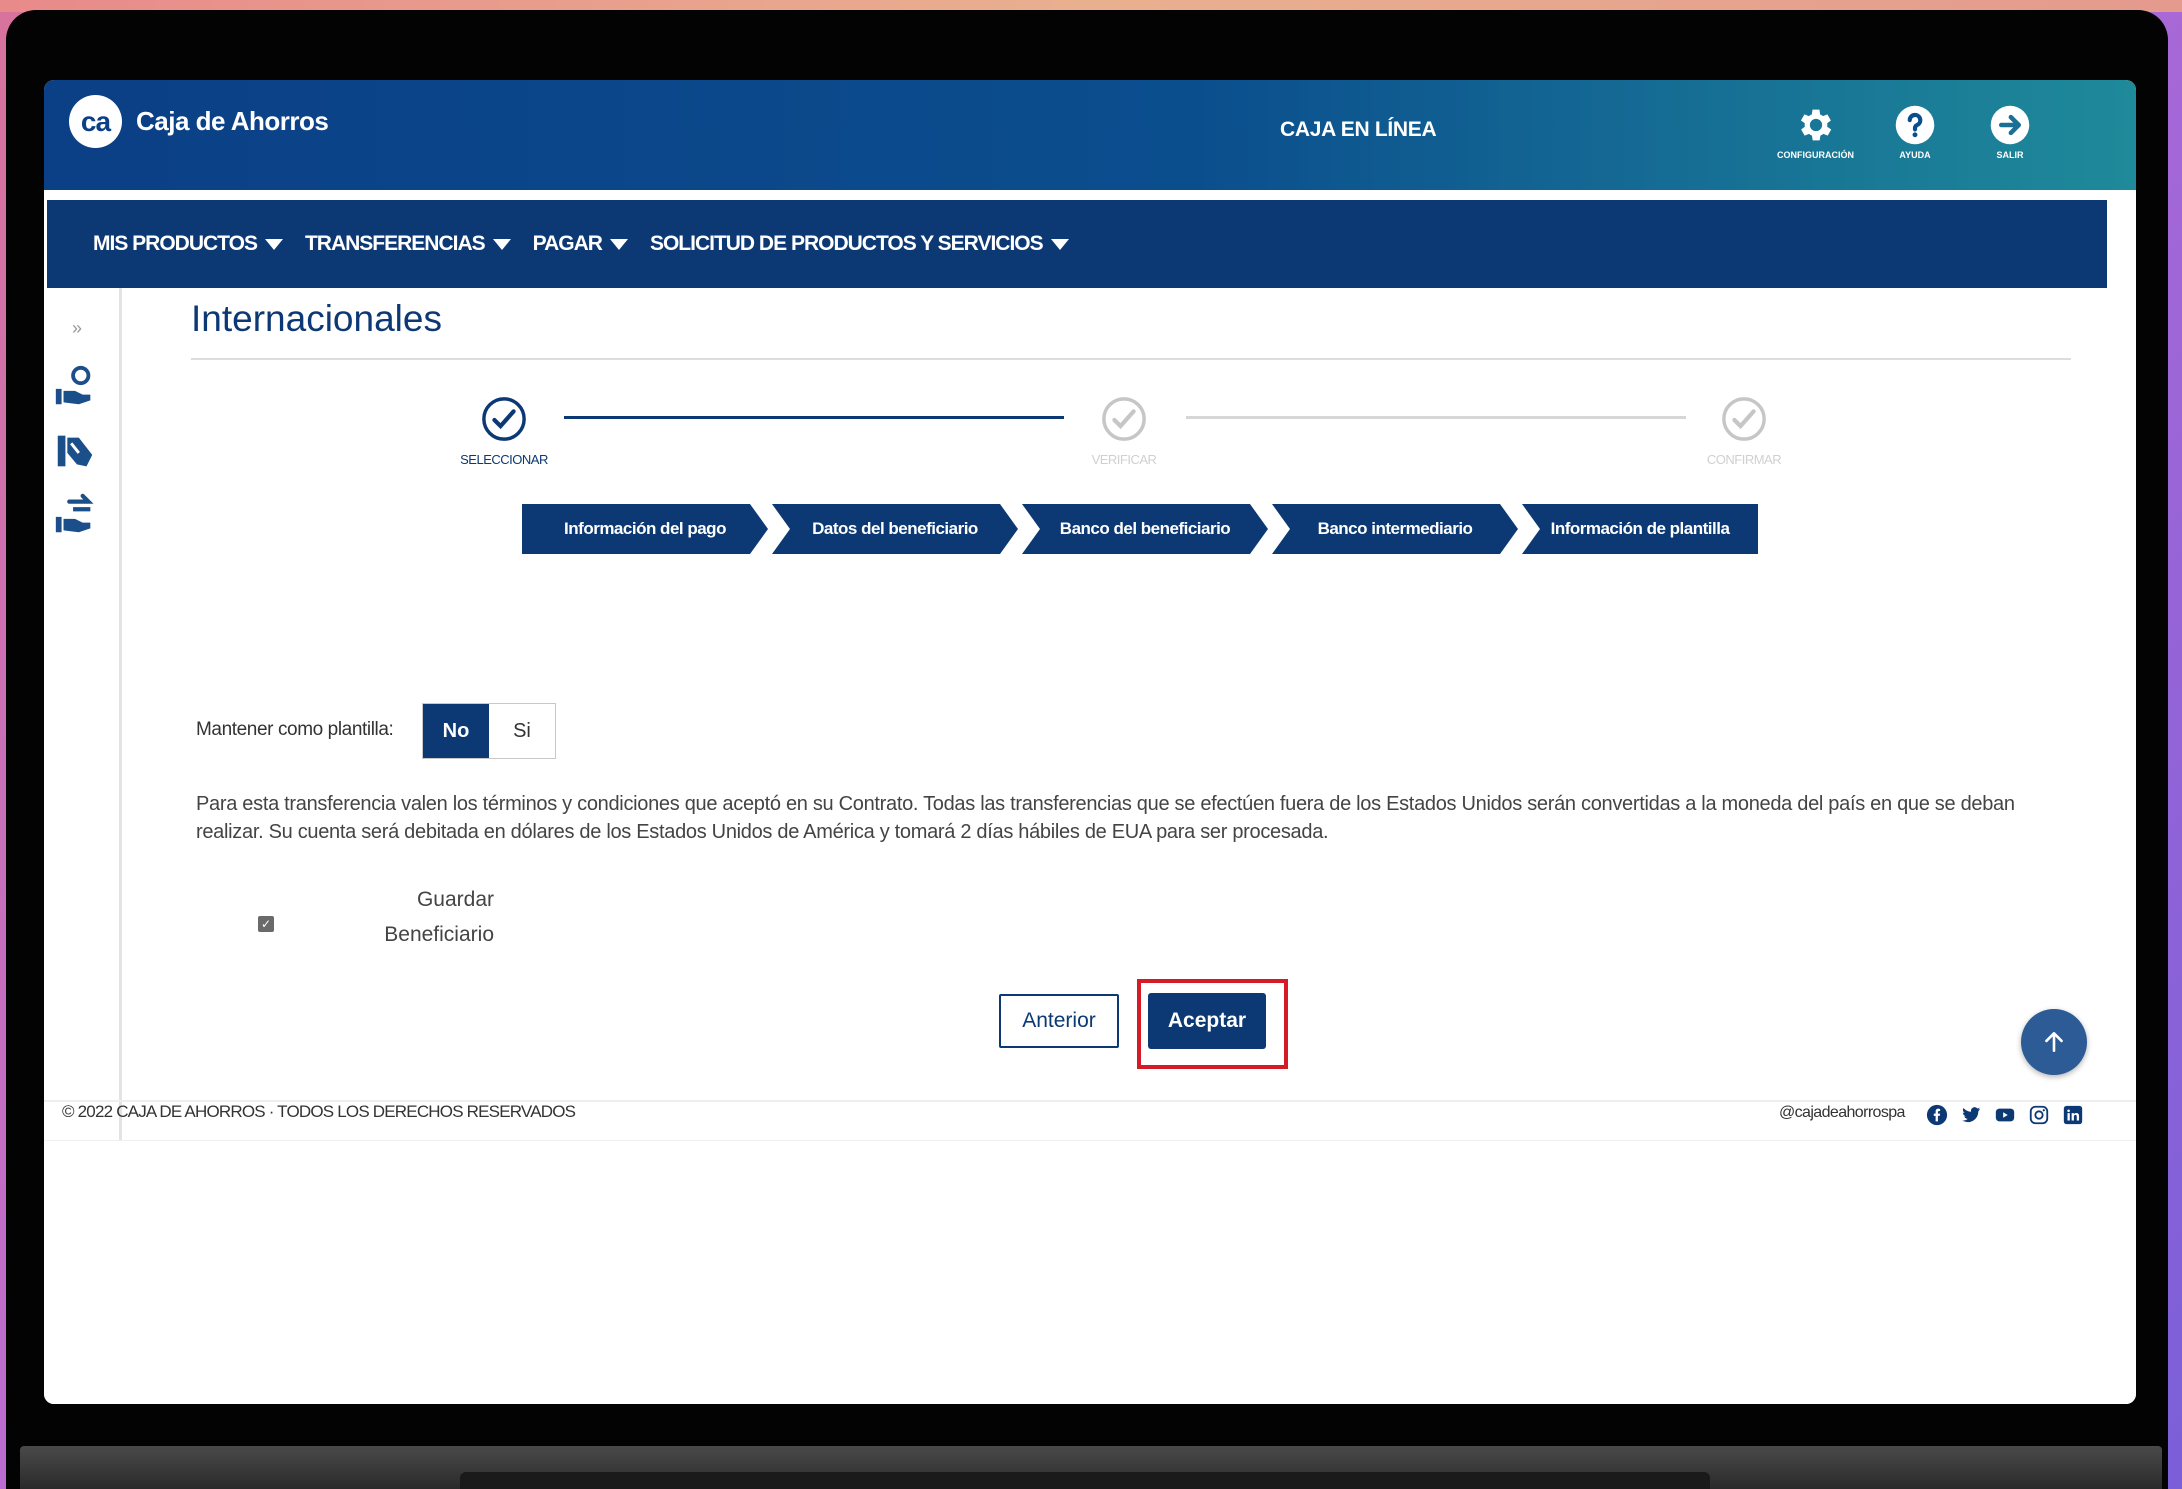 This screenshot has width=2182, height=1489. What do you see at coordinates (77, 328) in the screenshot?
I see `sidebar-expand-icon: »` at bounding box center [77, 328].